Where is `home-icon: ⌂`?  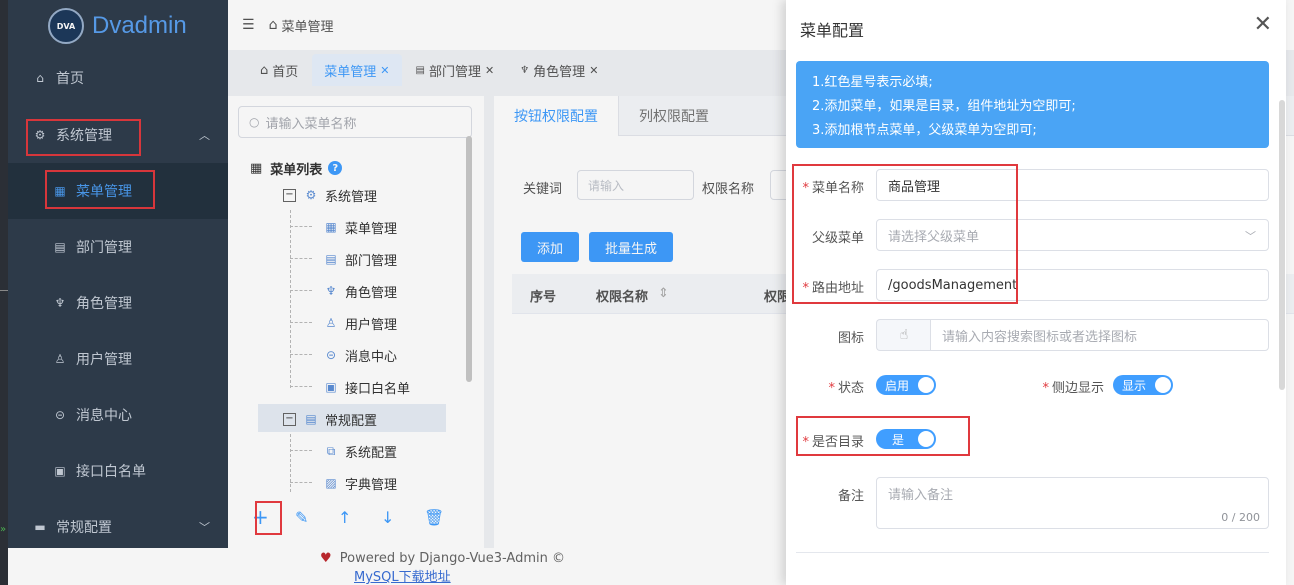
home-icon: ⌂ is located at coordinates (273, 25).